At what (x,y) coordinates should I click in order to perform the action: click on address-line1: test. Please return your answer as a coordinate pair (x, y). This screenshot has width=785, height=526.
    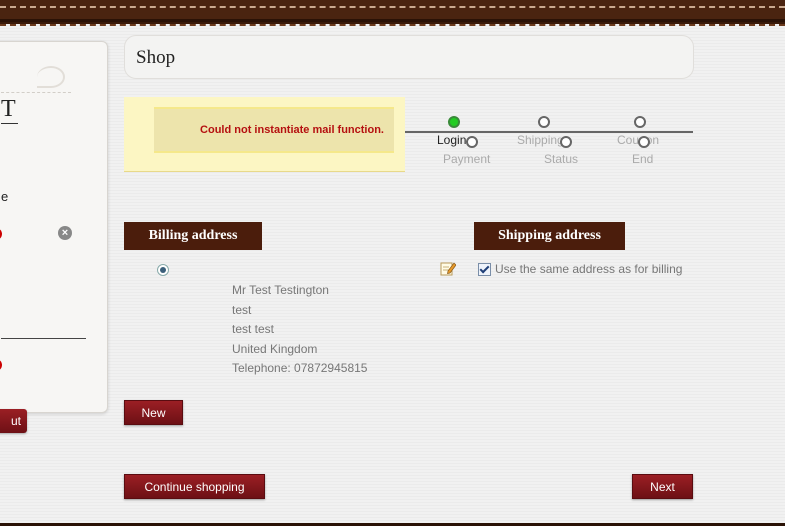
    Looking at the image, I should click on (242, 309).